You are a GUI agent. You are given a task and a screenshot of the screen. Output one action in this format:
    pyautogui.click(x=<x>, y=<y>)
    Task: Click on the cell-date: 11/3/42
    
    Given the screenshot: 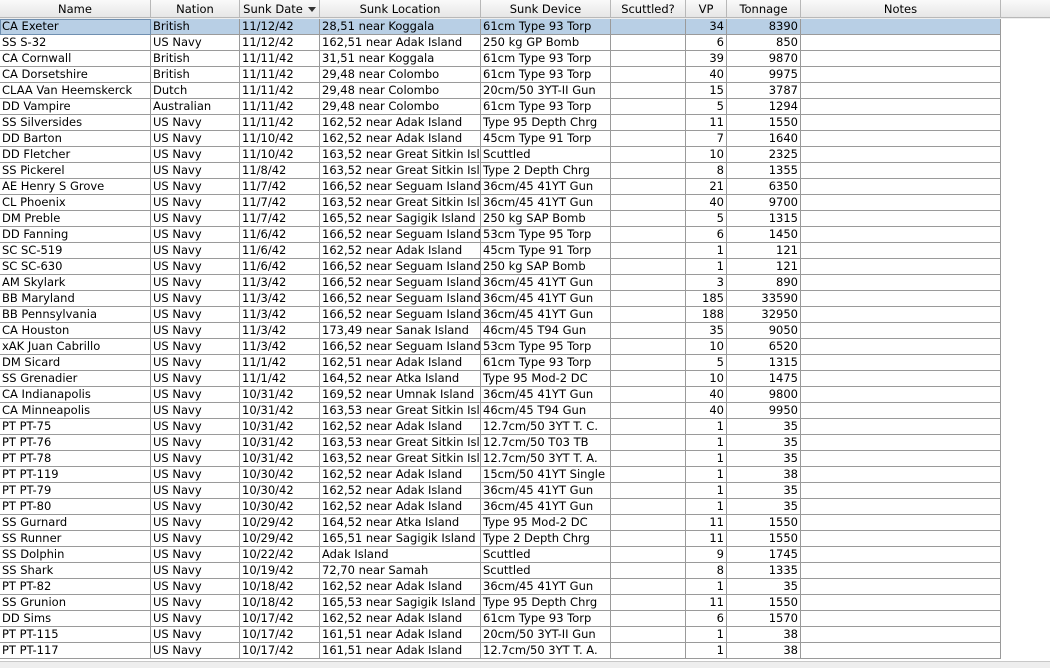 What is the action you would take?
    pyautogui.click(x=280, y=283)
    